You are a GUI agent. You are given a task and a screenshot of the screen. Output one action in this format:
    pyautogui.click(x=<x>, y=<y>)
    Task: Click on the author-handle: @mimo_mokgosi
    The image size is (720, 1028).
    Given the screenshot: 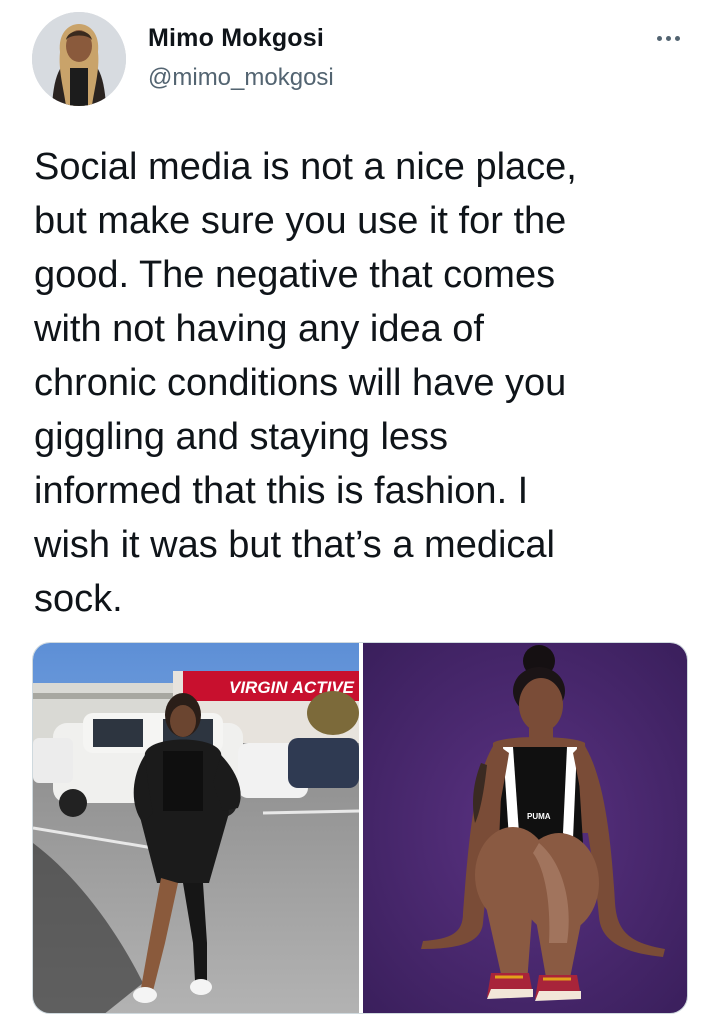 What is the action you would take?
    pyautogui.click(x=241, y=78)
    